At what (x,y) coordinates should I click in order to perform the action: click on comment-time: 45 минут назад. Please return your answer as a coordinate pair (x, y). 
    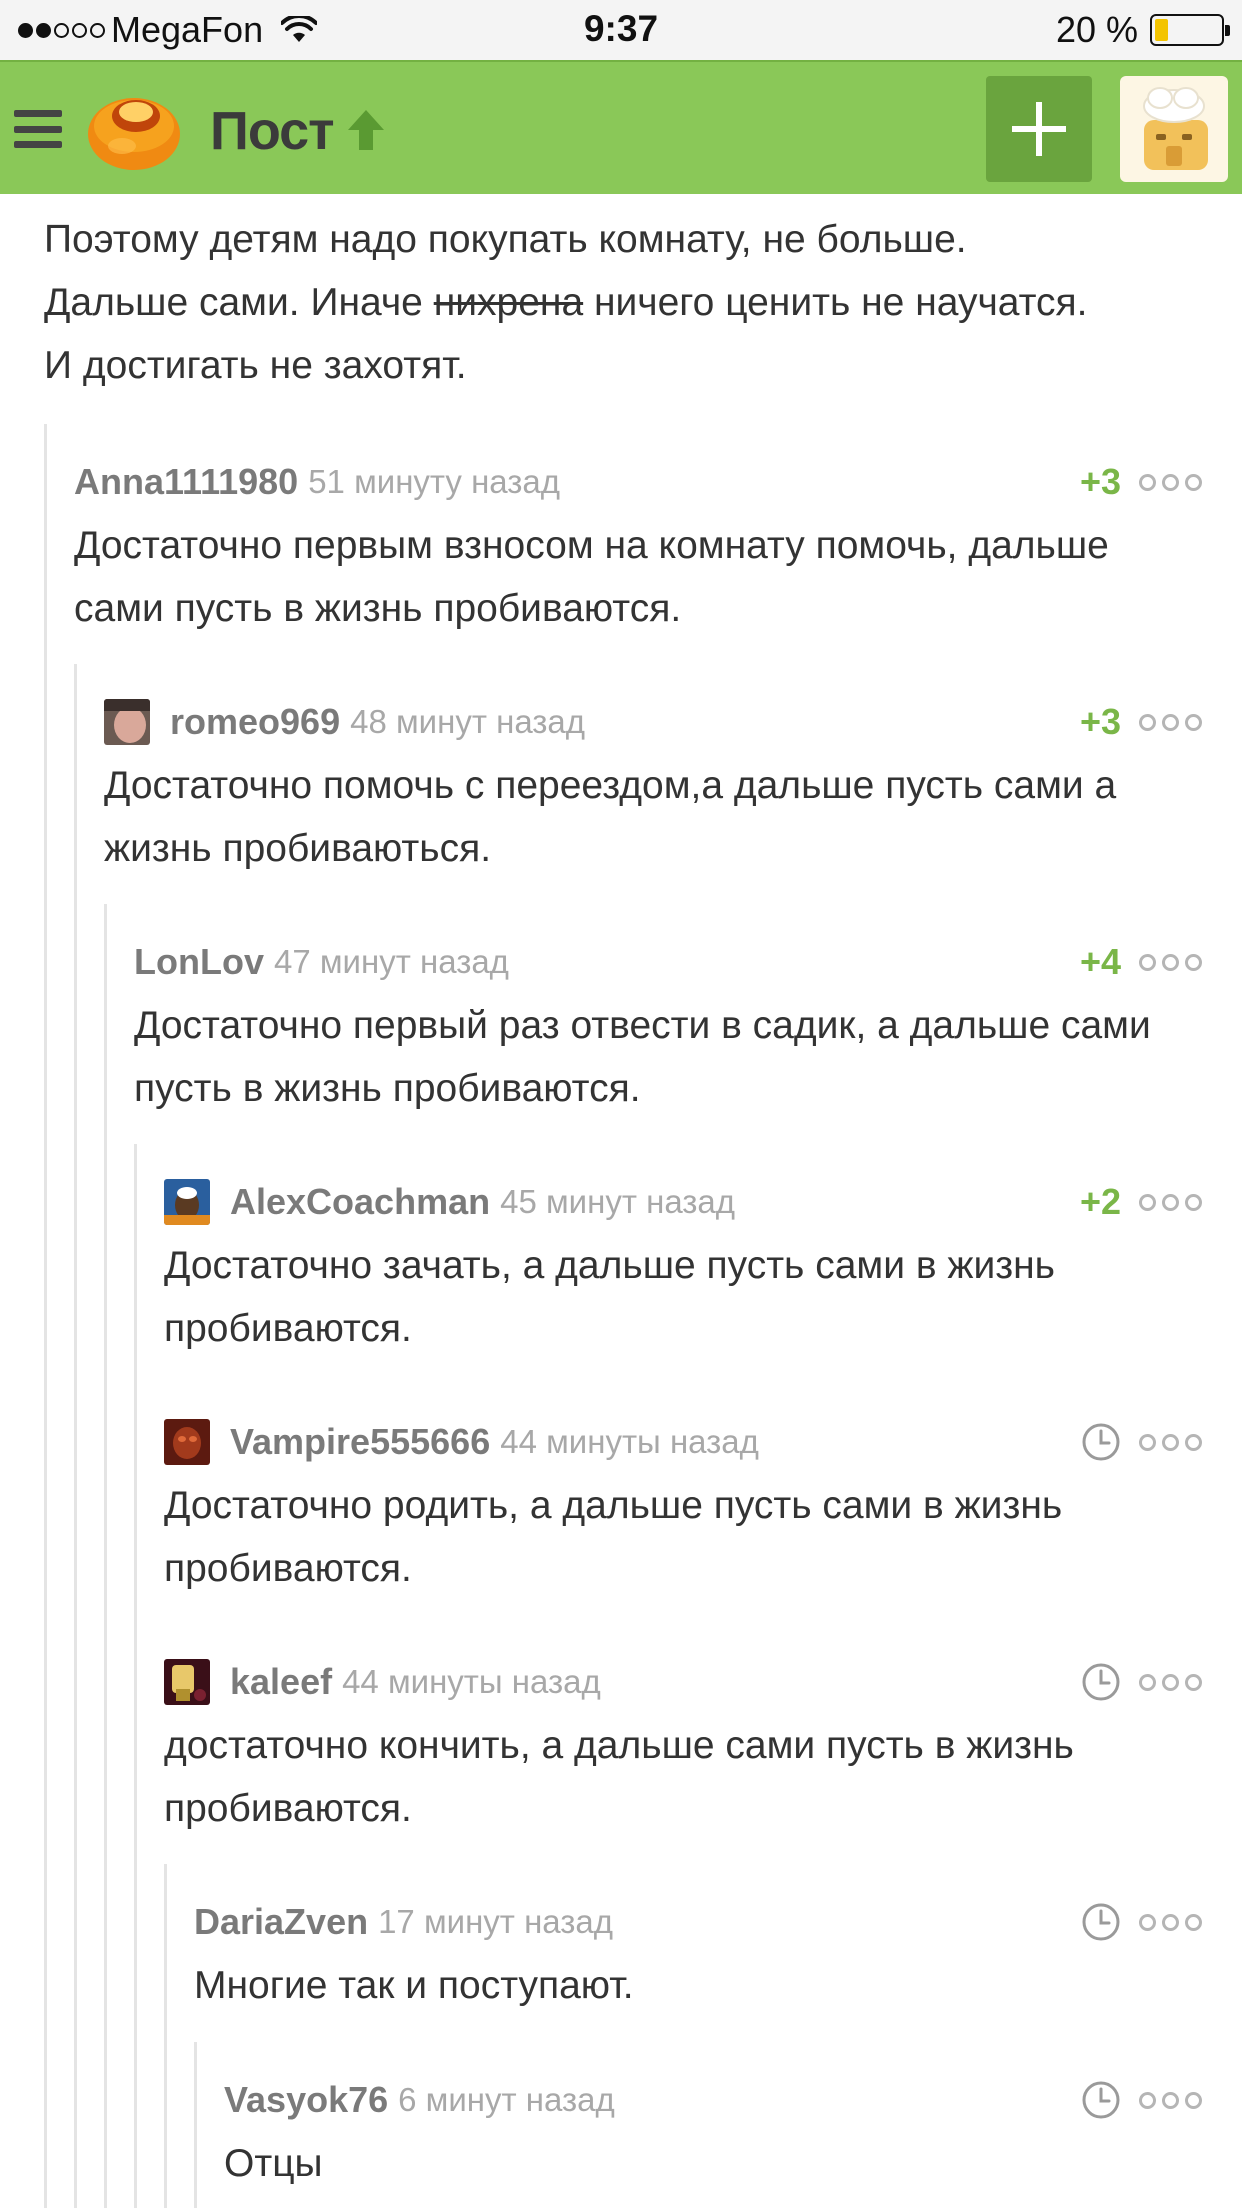
    Looking at the image, I should click on (618, 1201).